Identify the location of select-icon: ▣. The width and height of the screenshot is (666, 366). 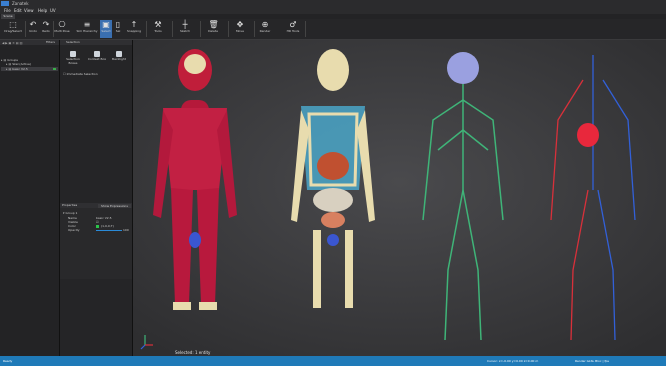
(106, 24).